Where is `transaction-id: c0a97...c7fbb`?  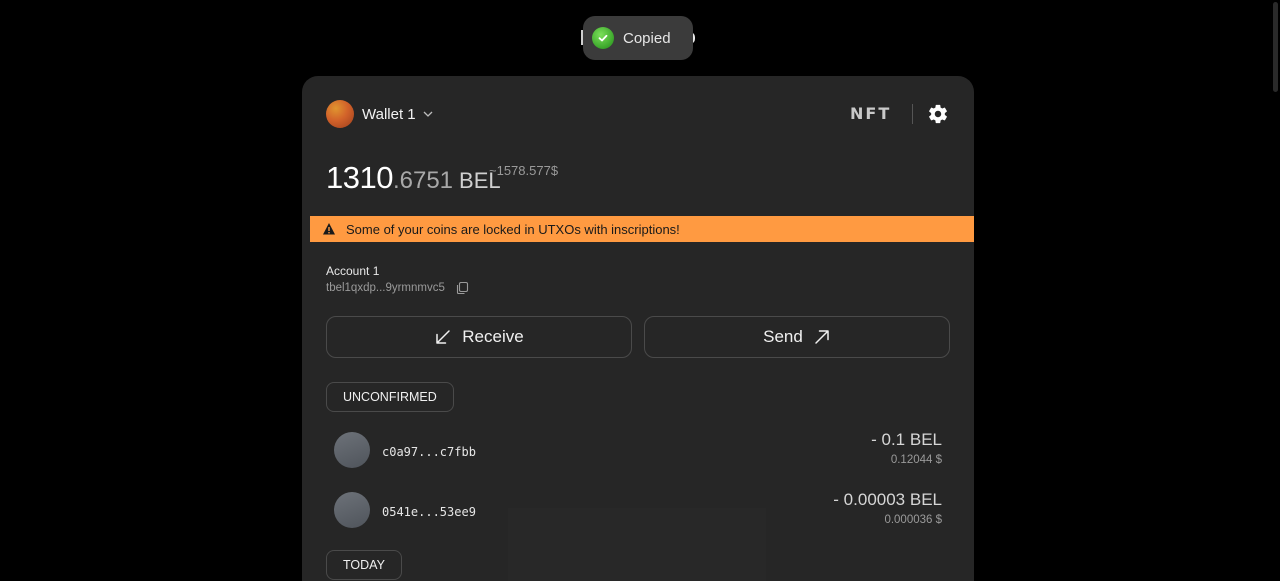 transaction-id: c0a97...c7fbb is located at coordinates (429, 452).